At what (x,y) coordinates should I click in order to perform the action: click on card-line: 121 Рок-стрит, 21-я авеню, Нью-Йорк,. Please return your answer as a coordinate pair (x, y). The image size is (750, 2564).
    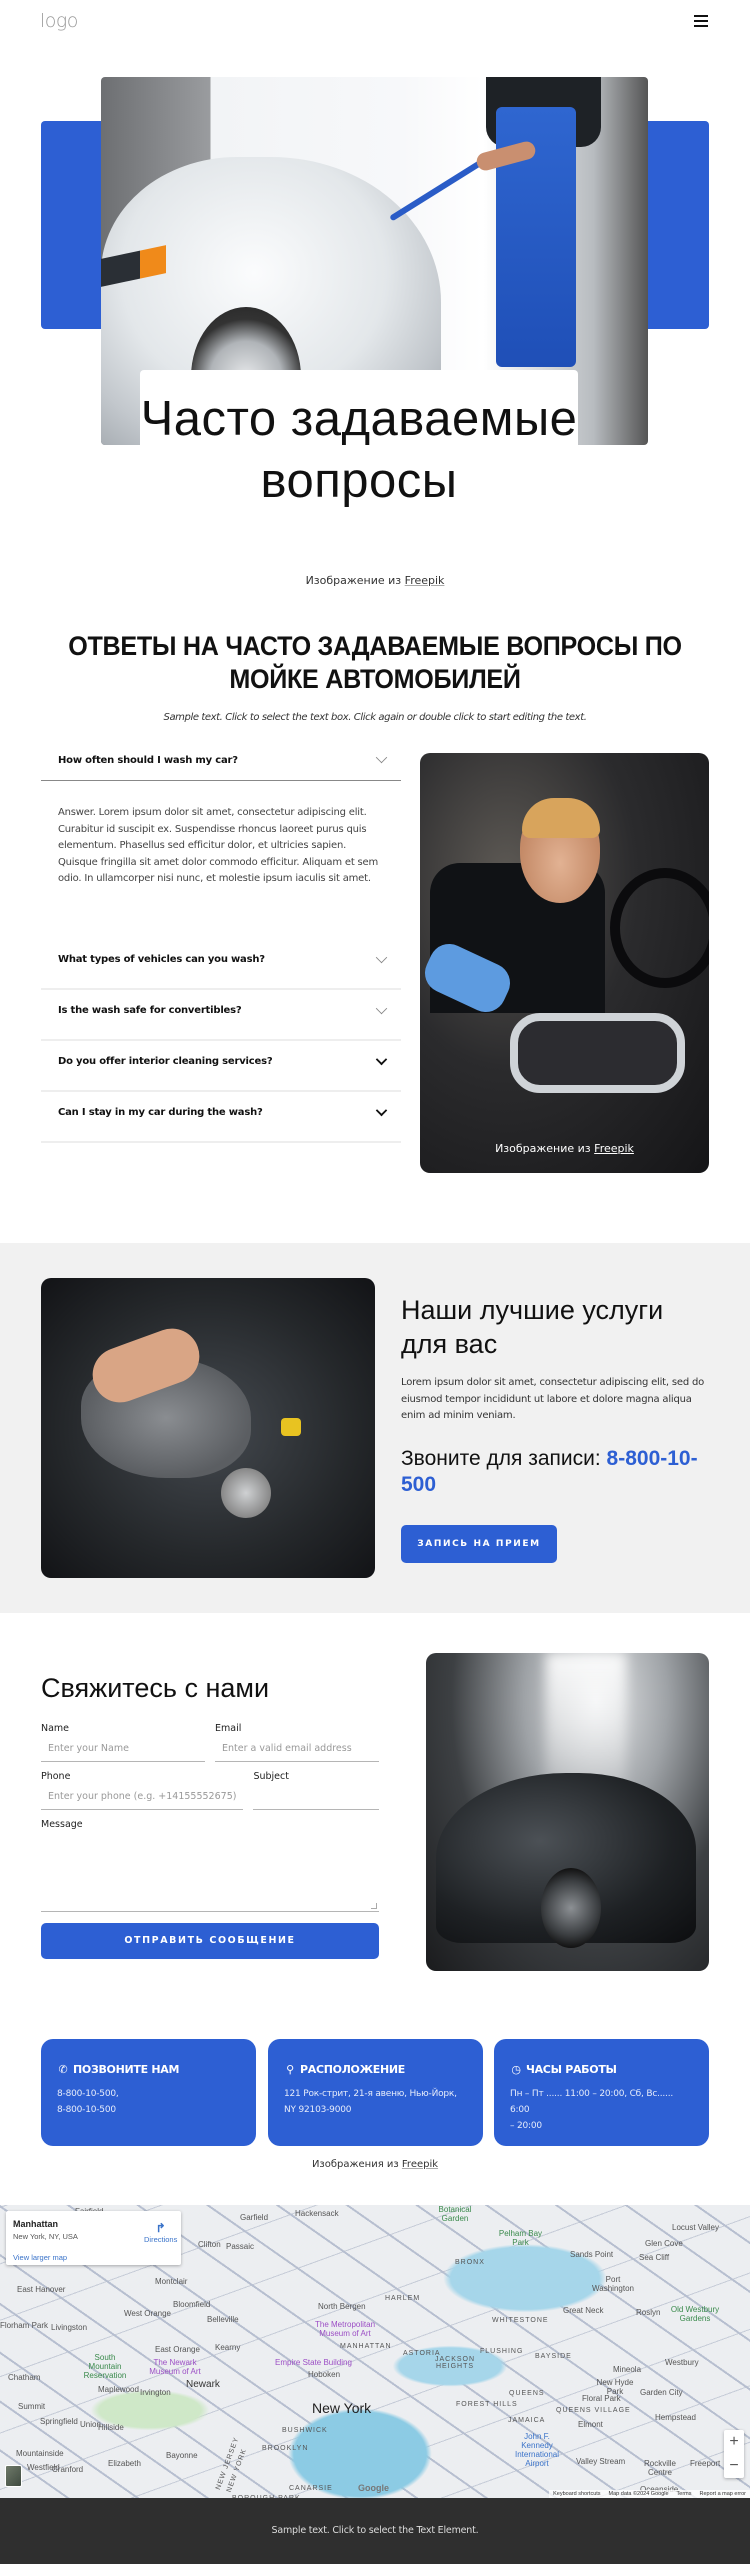
    Looking at the image, I should click on (370, 2094).